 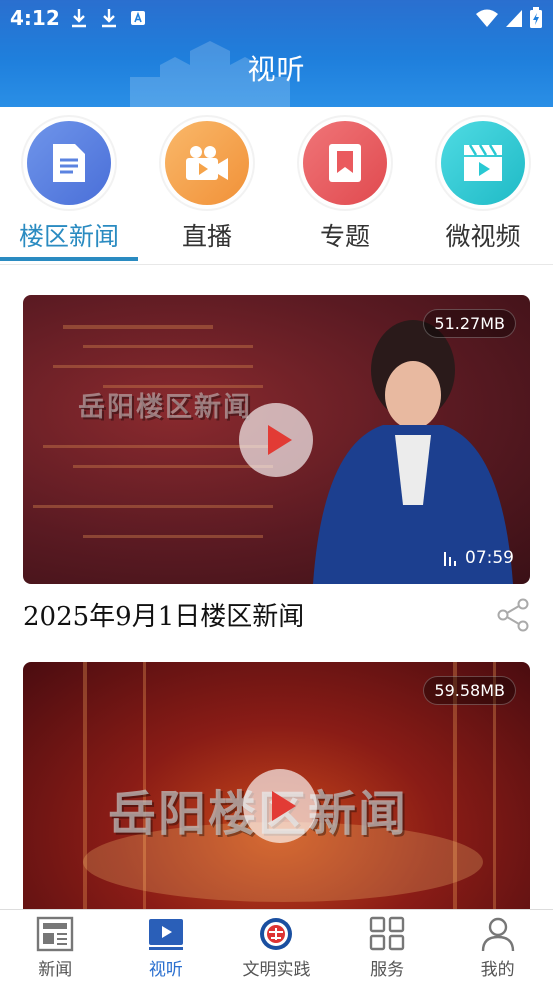 I want to click on header: 4:12 视听, so click(x=276, y=53).